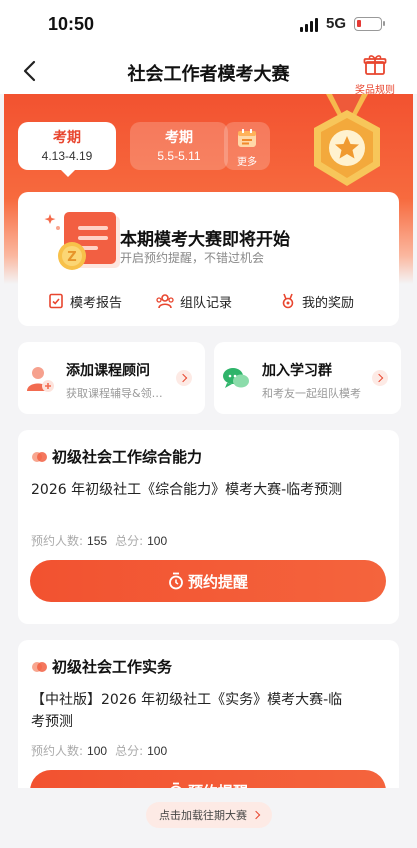  Describe the element at coordinates (247, 162) in the screenshot. I see `more-label: 更多` at that location.